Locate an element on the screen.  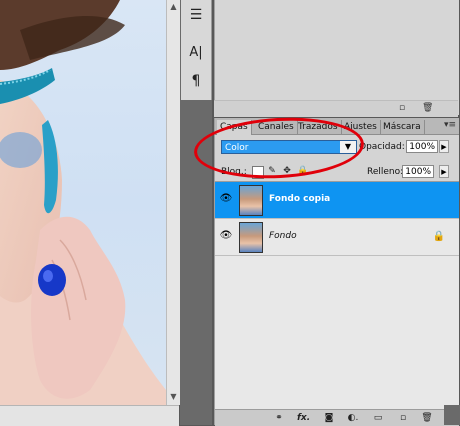
add-mask-icon: ◙ is located at coordinates (329, 418).